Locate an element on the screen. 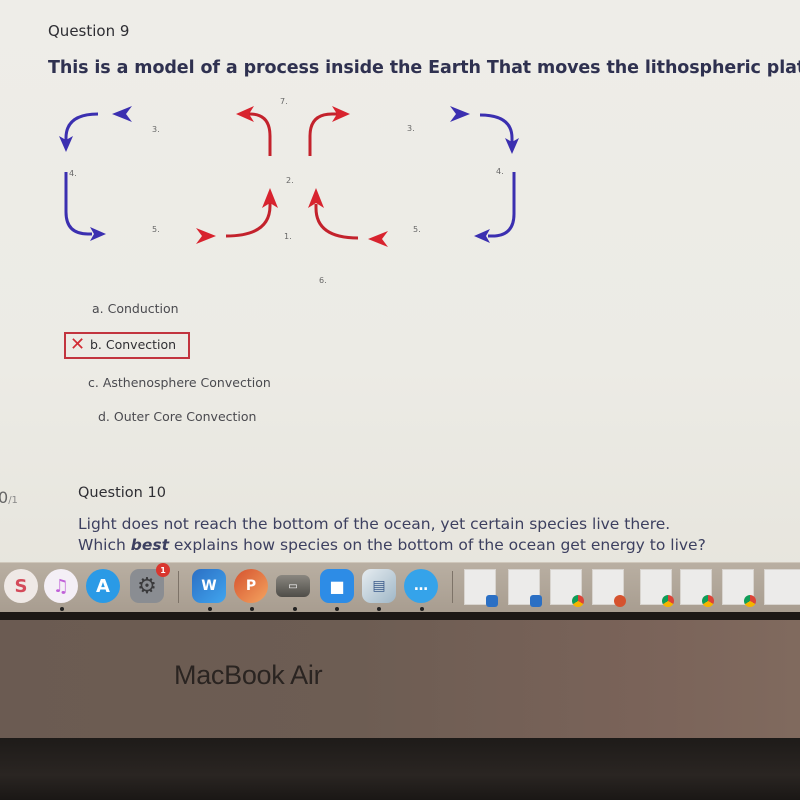 The width and height of the screenshot is (800, 800). question-9-number: Question 9 is located at coordinates (89, 31).